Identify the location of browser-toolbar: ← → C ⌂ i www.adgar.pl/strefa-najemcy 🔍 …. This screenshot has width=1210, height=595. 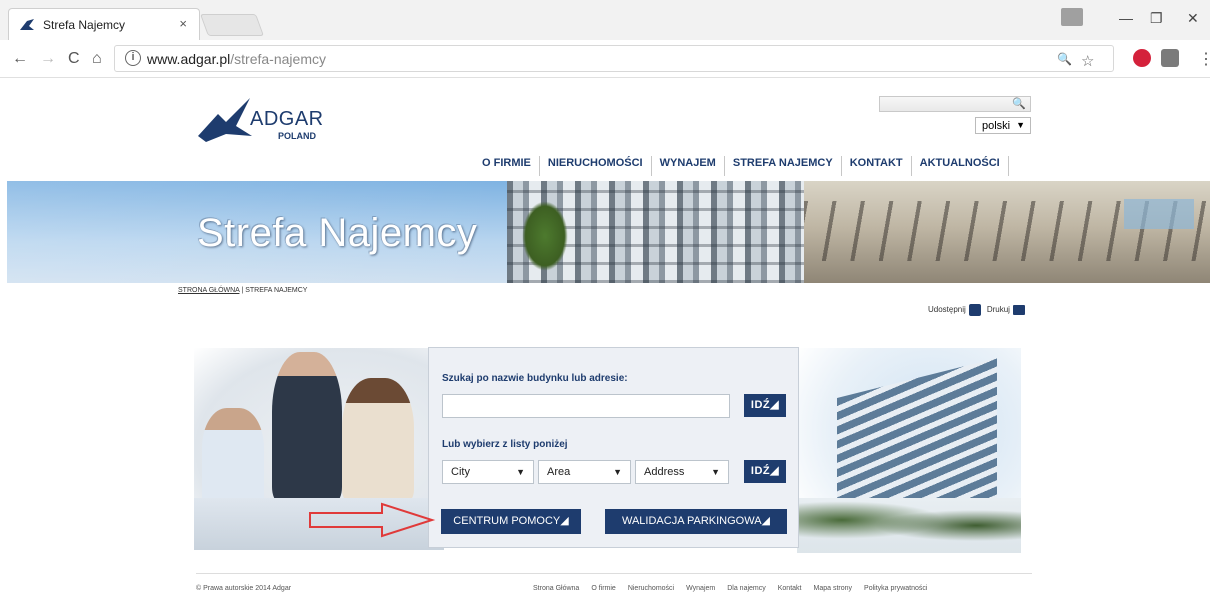
(605, 59).